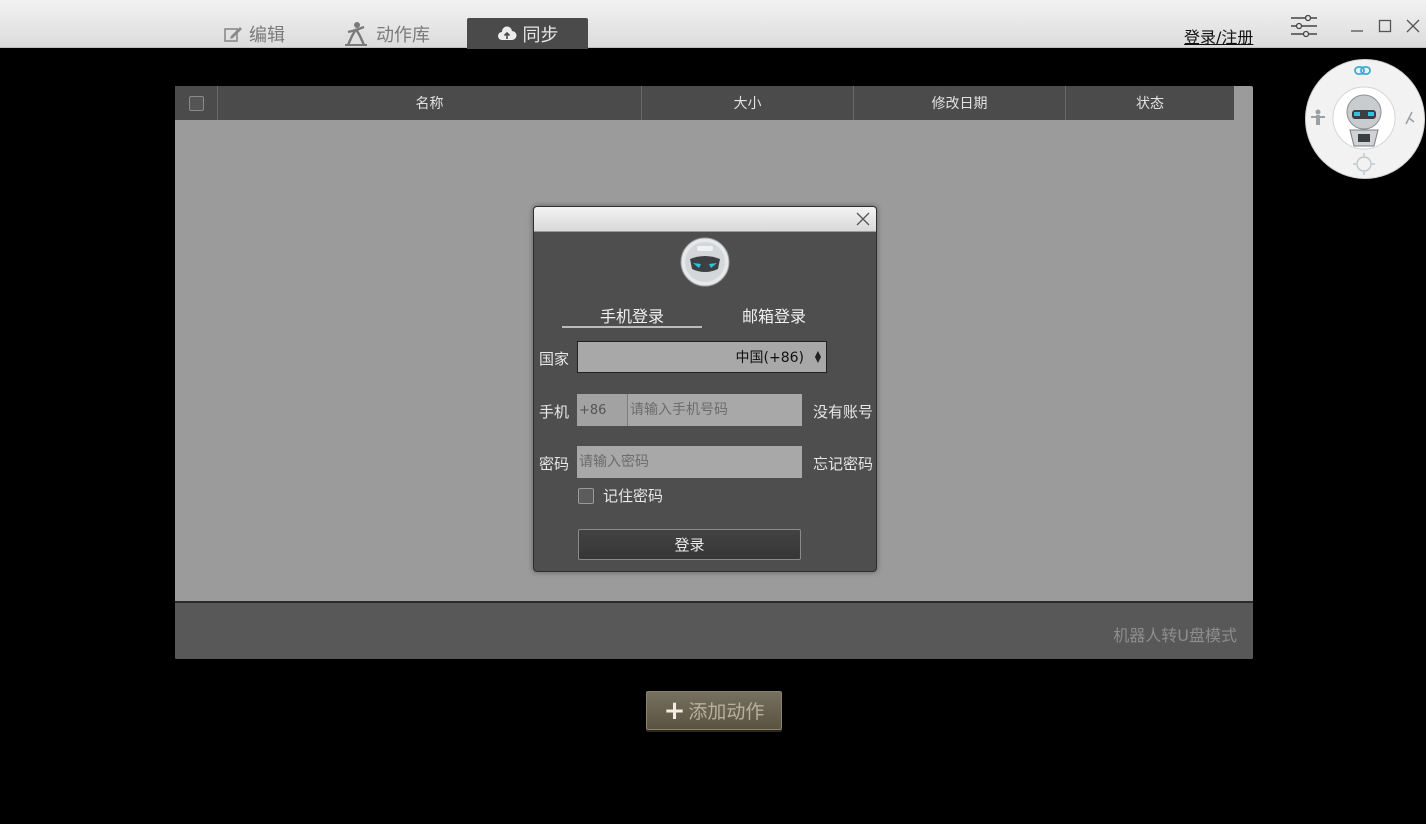 The height and width of the screenshot is (824, 1426). I want to click on country-label: 国家, so click(554, 359).